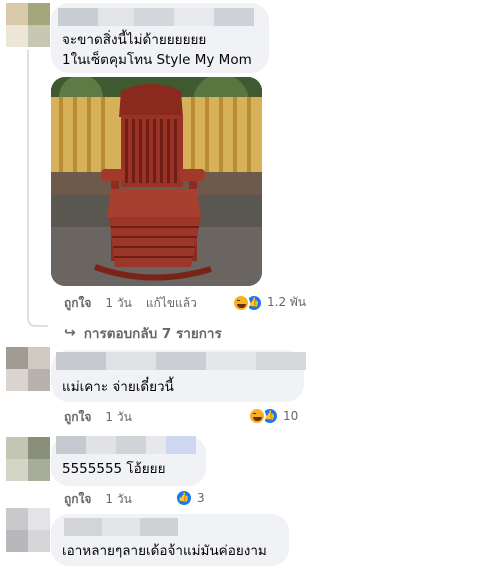  Describe the element at coordinates (134, 40) in the screenshot. I see `comment-text: จะขาดสิ่งนี้ไม่ด้ายยยยยย` at that location.